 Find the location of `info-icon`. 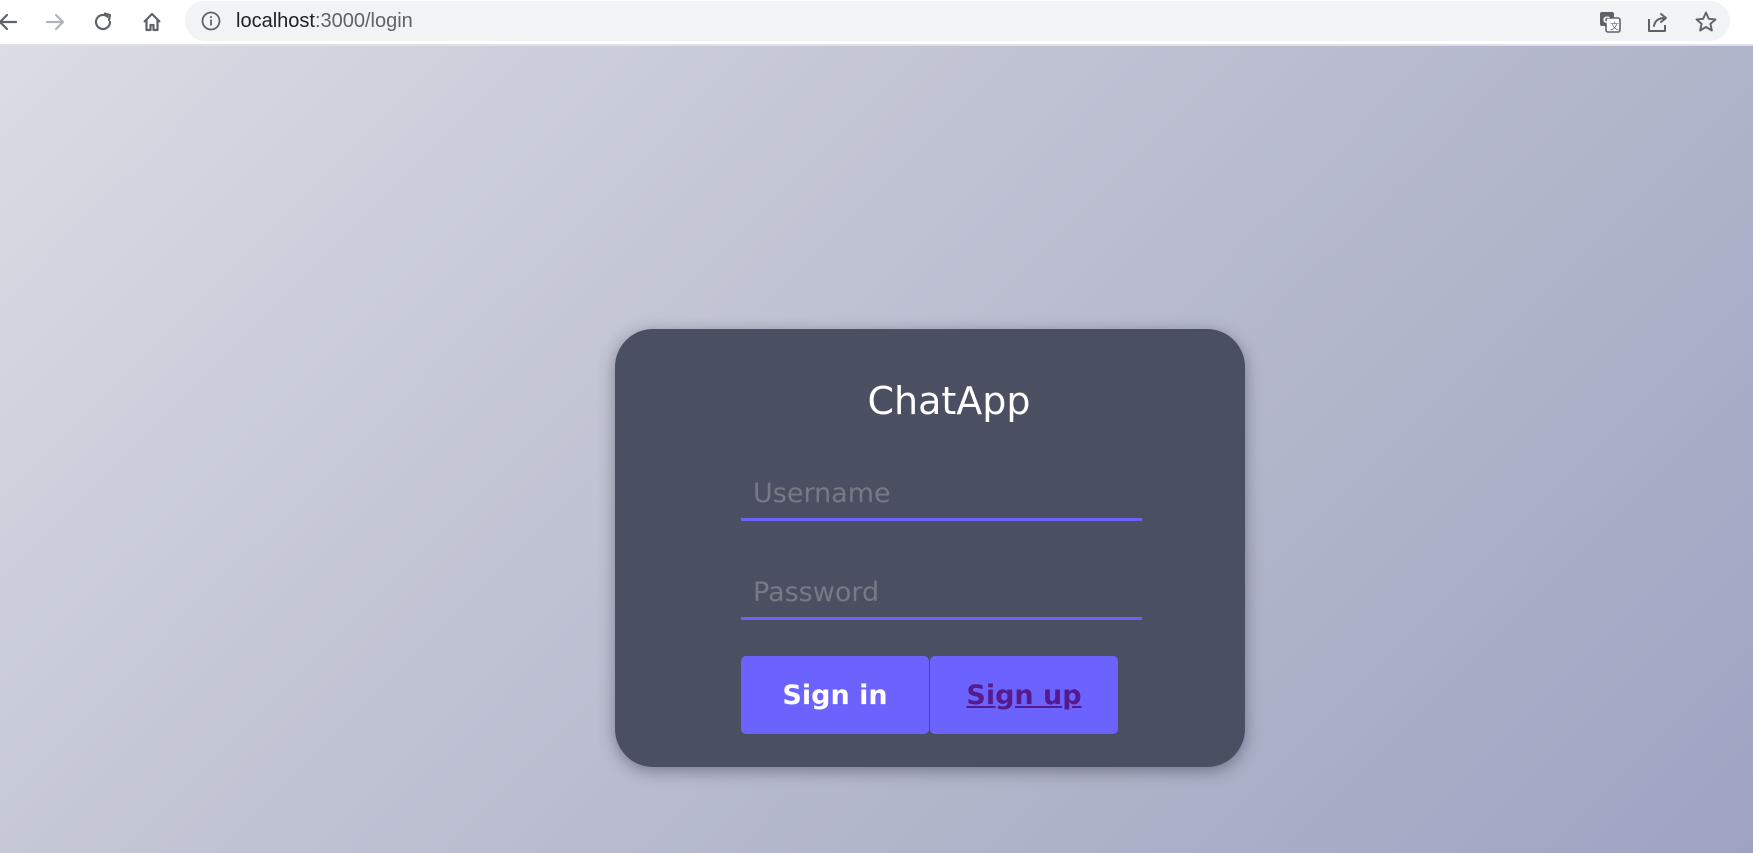

info-icon is located at coordinates (211, 21).